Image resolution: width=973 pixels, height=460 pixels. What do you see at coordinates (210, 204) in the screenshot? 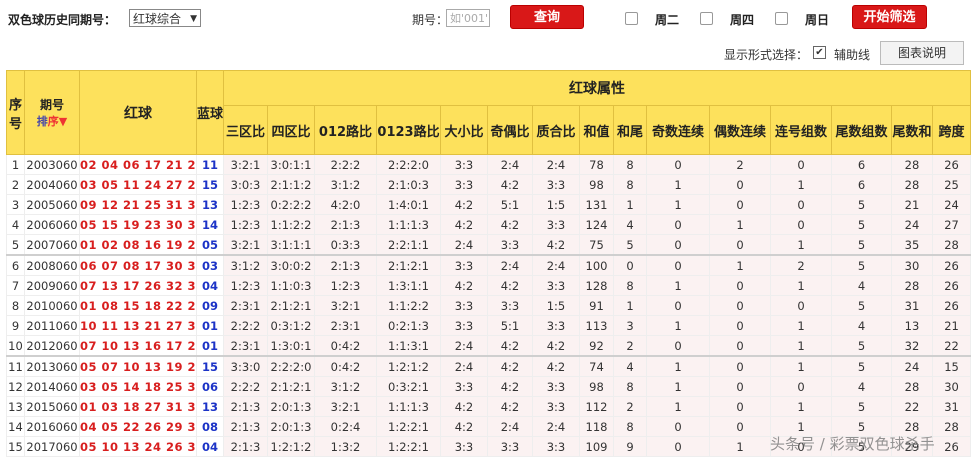
I see `row-blue-ball: 13` at bounding box center [210, 204].